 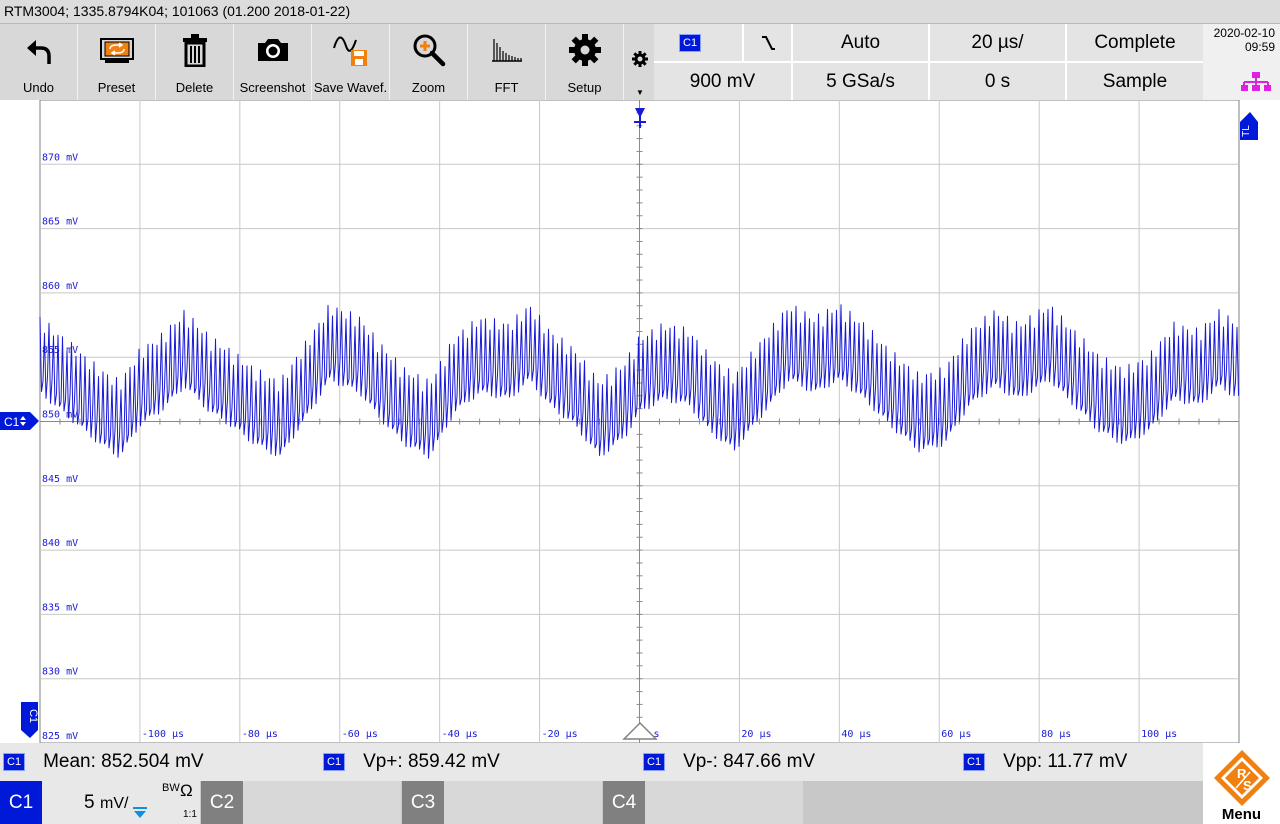 I want to click on undo-button: Undo, so click(x=39, y=62).